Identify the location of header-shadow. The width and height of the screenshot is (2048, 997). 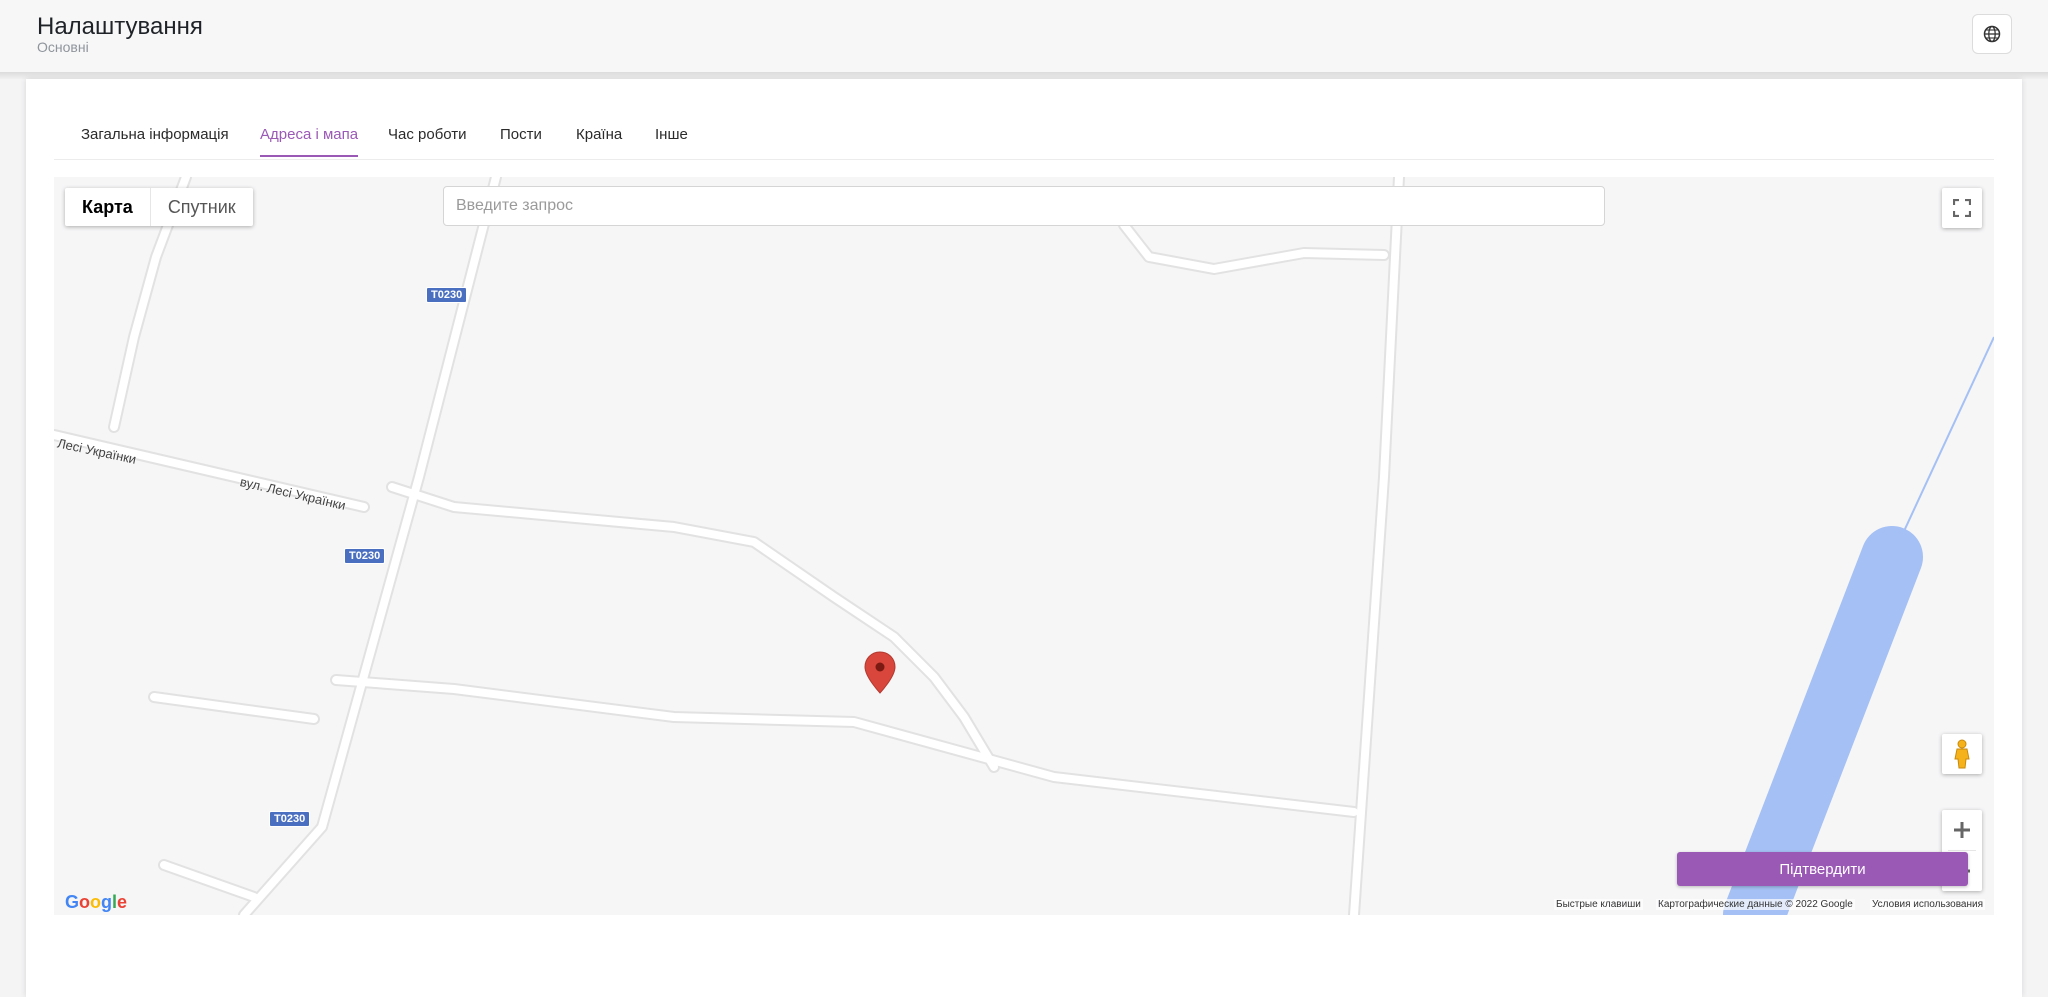
(1024, 75).